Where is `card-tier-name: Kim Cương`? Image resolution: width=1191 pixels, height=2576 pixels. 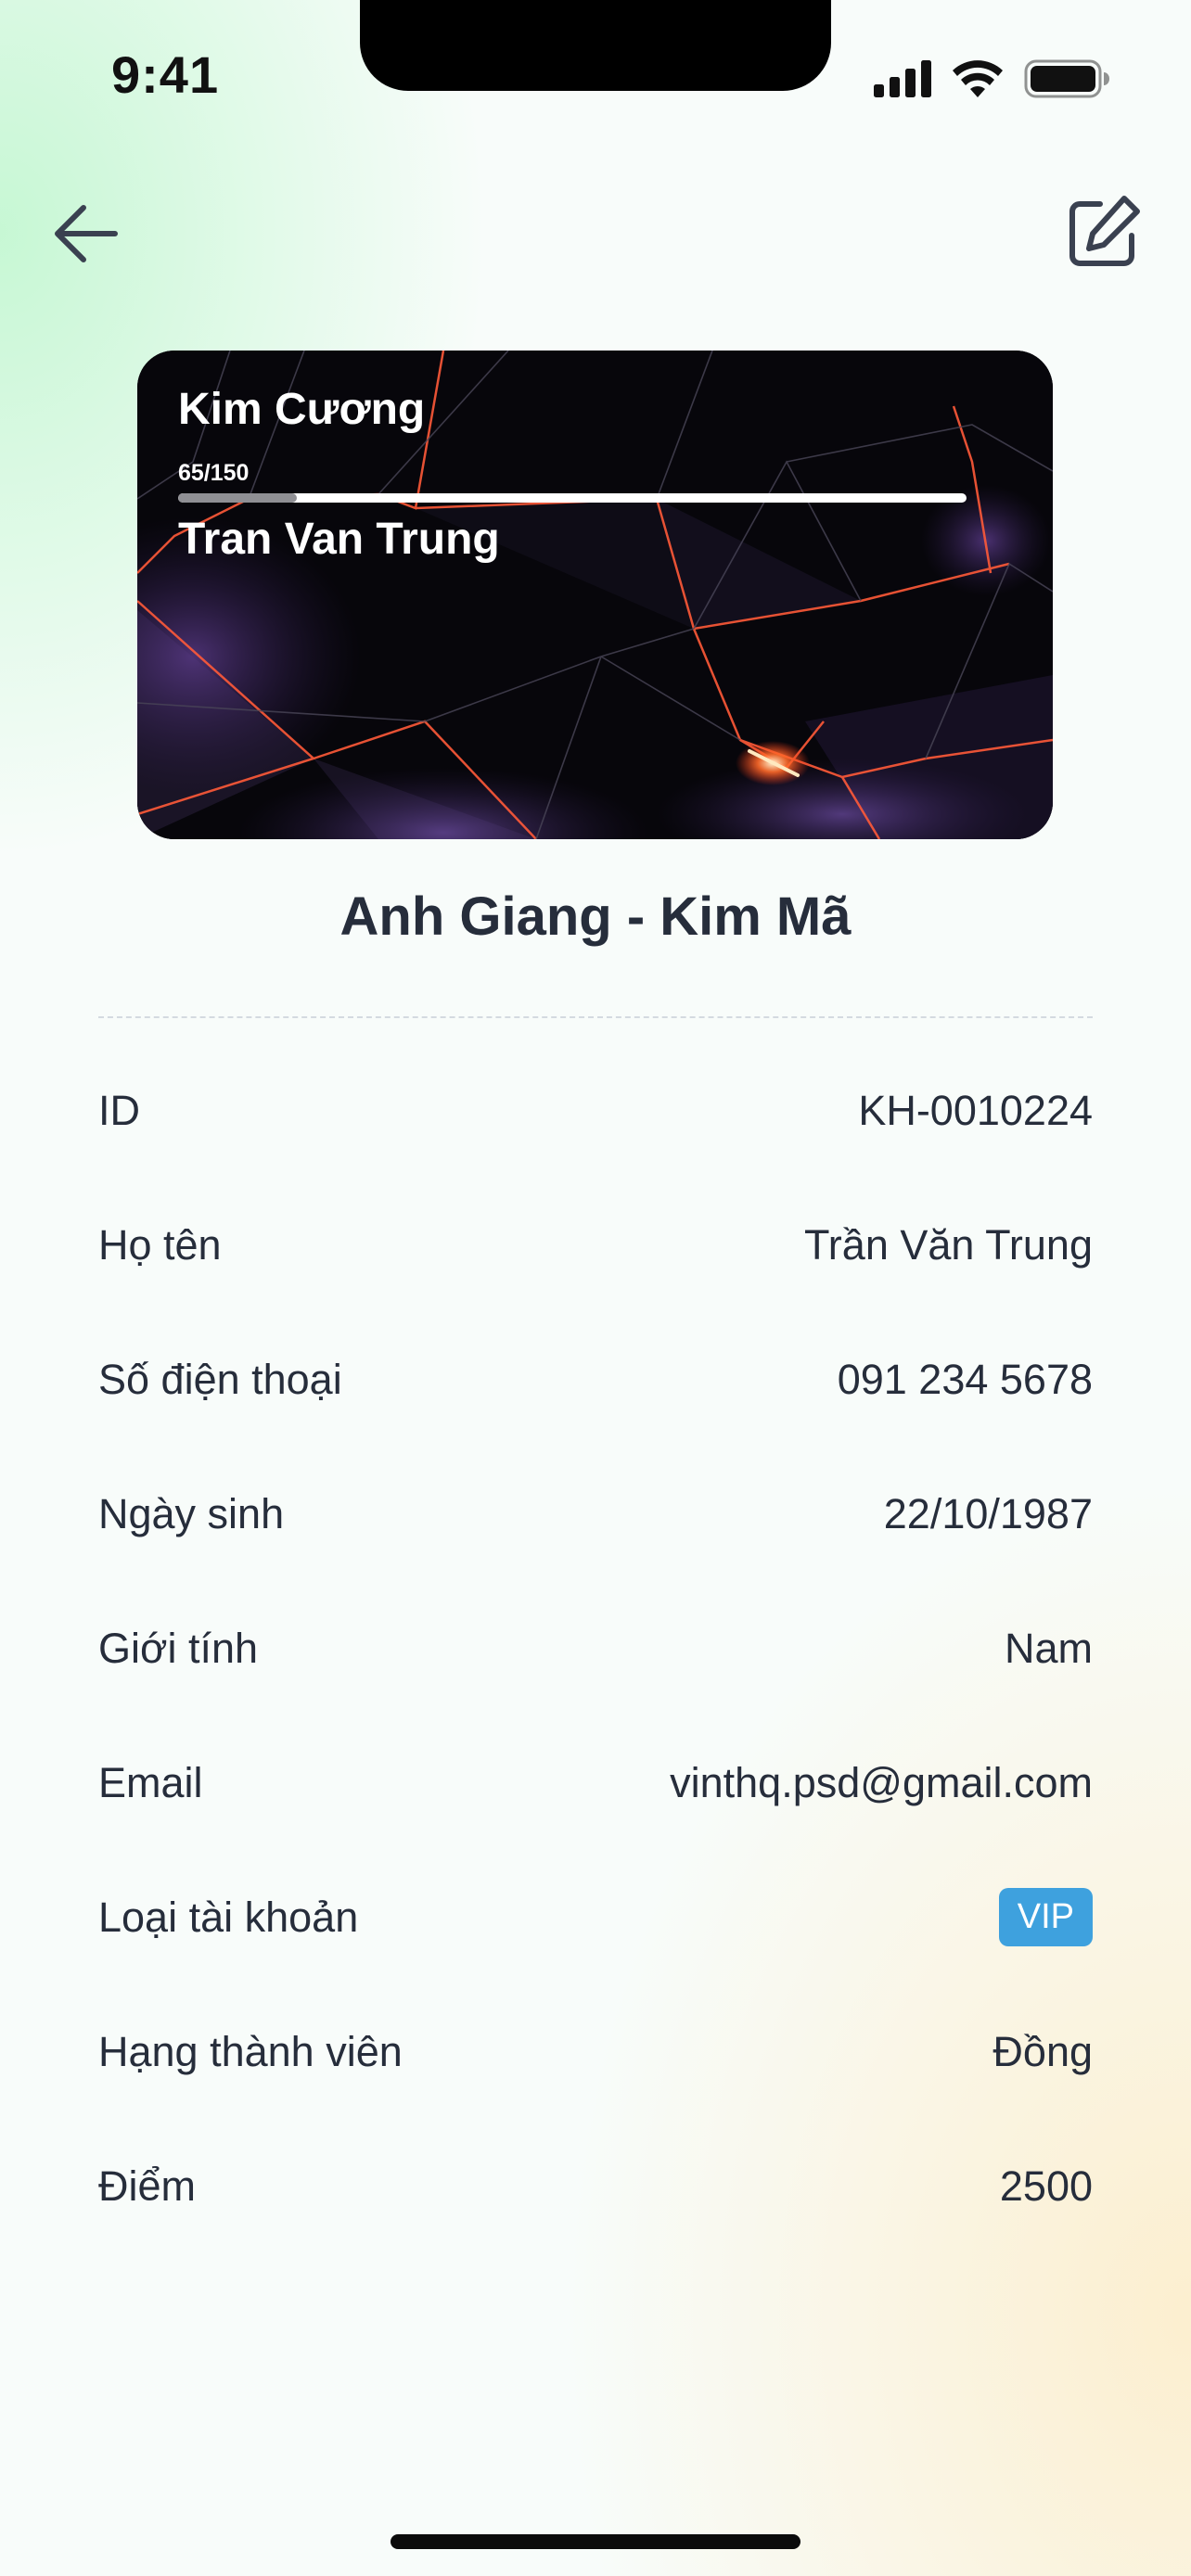
card-tier-name: Kim Cương is located at coordinates (302, 410).